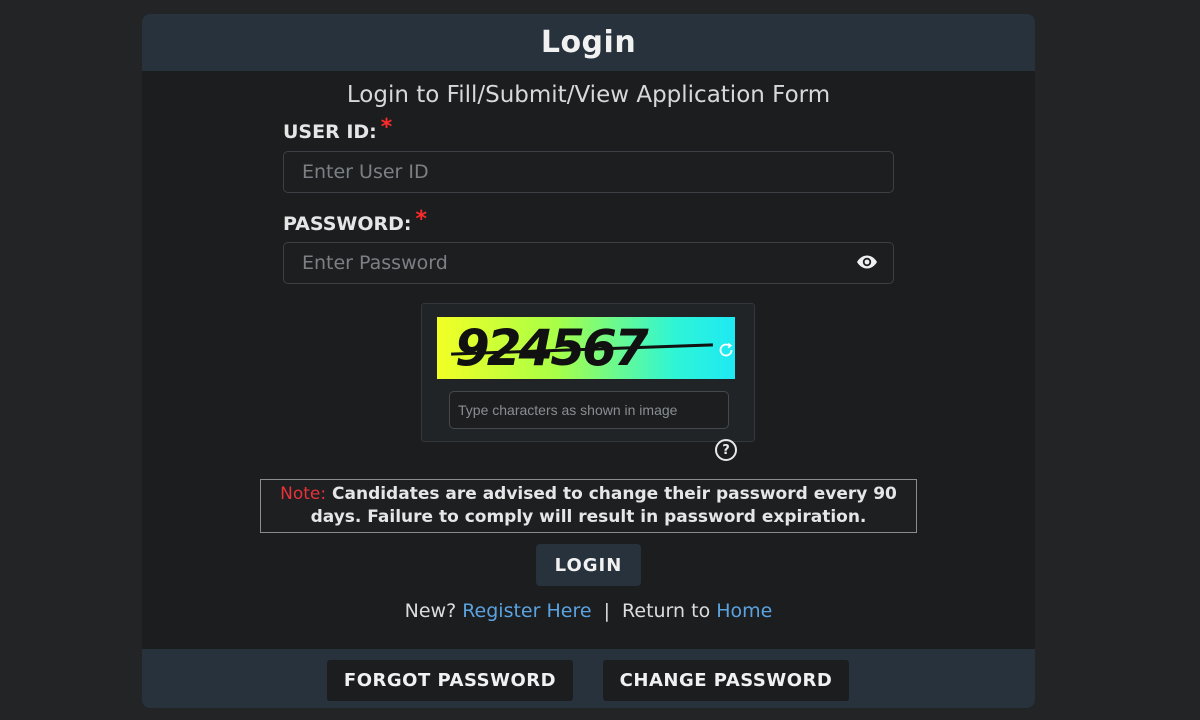 The height and width of the screenshot is (720, 1200). I want to click on user-id-label: USER ID: *, so click(337, 129).